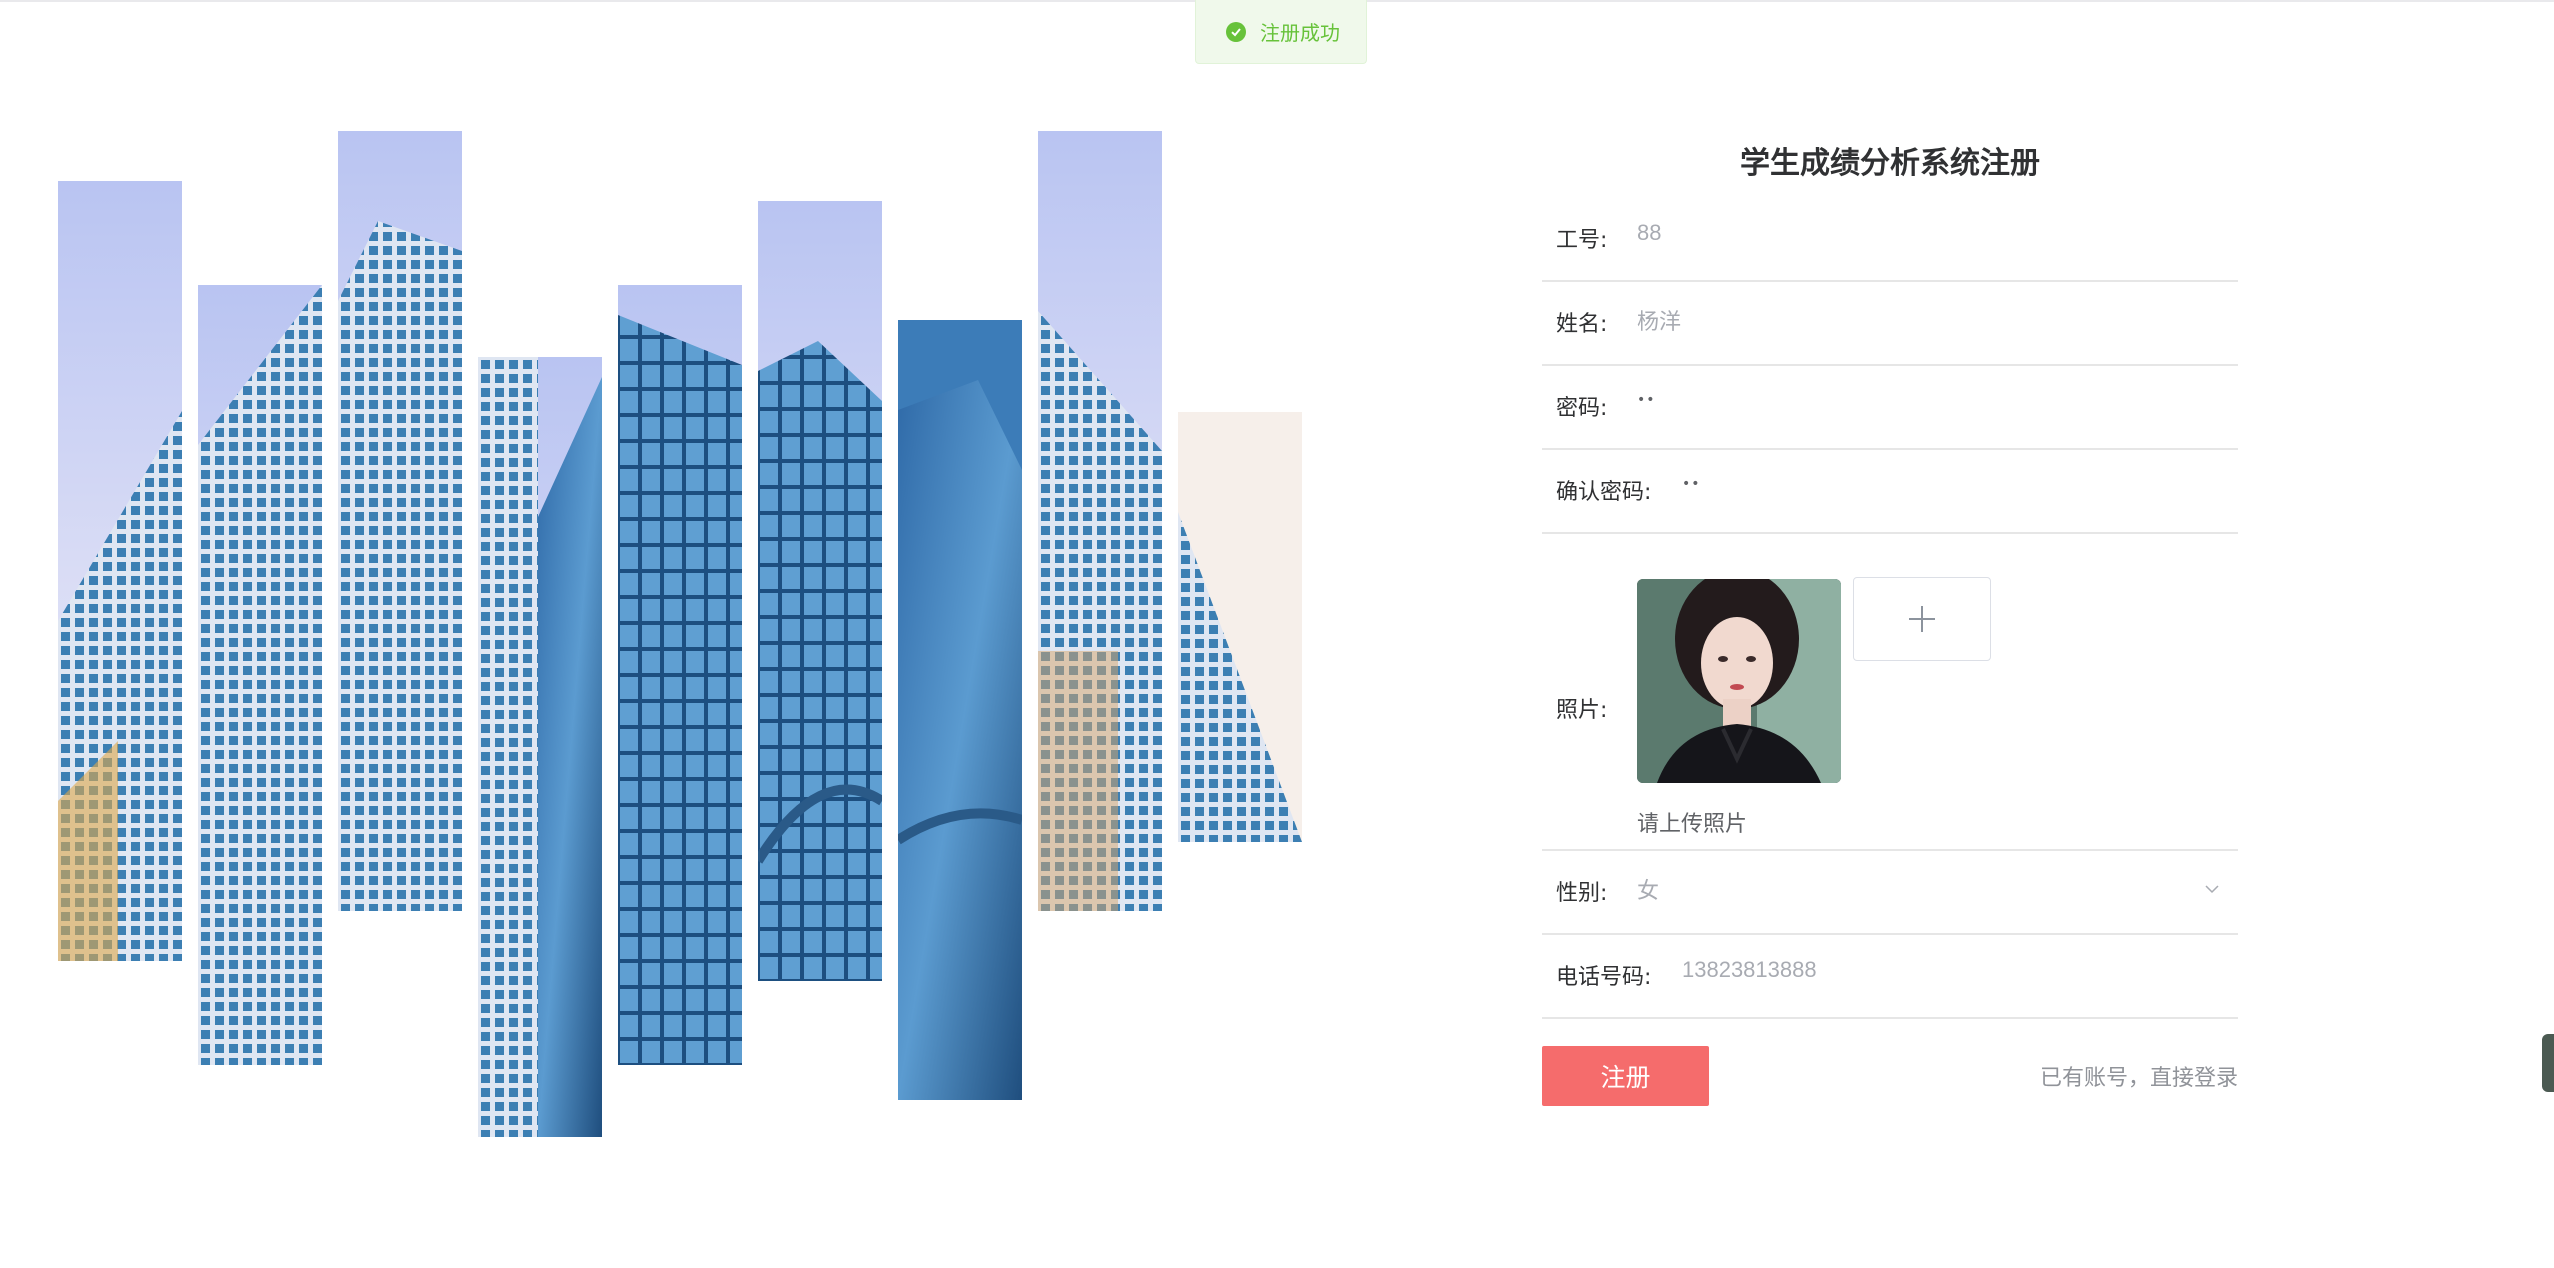 This screenshot has height=1268, width=2554. I want to click on login-link: 已有账号，直接登录, so click(2139, 1076).